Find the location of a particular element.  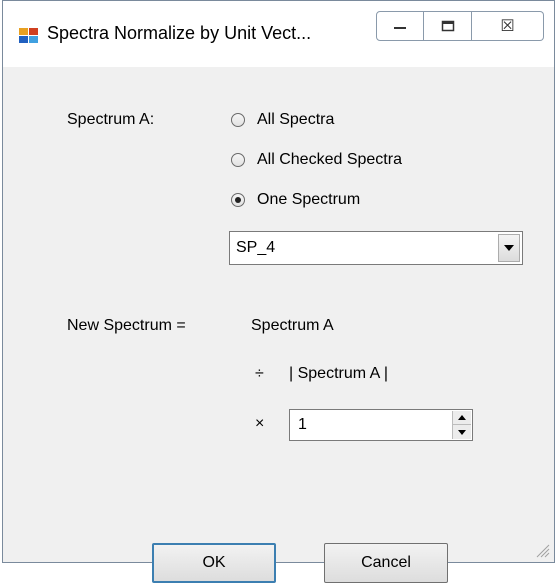

stepper-up-button is located at coordinates (462, 418).